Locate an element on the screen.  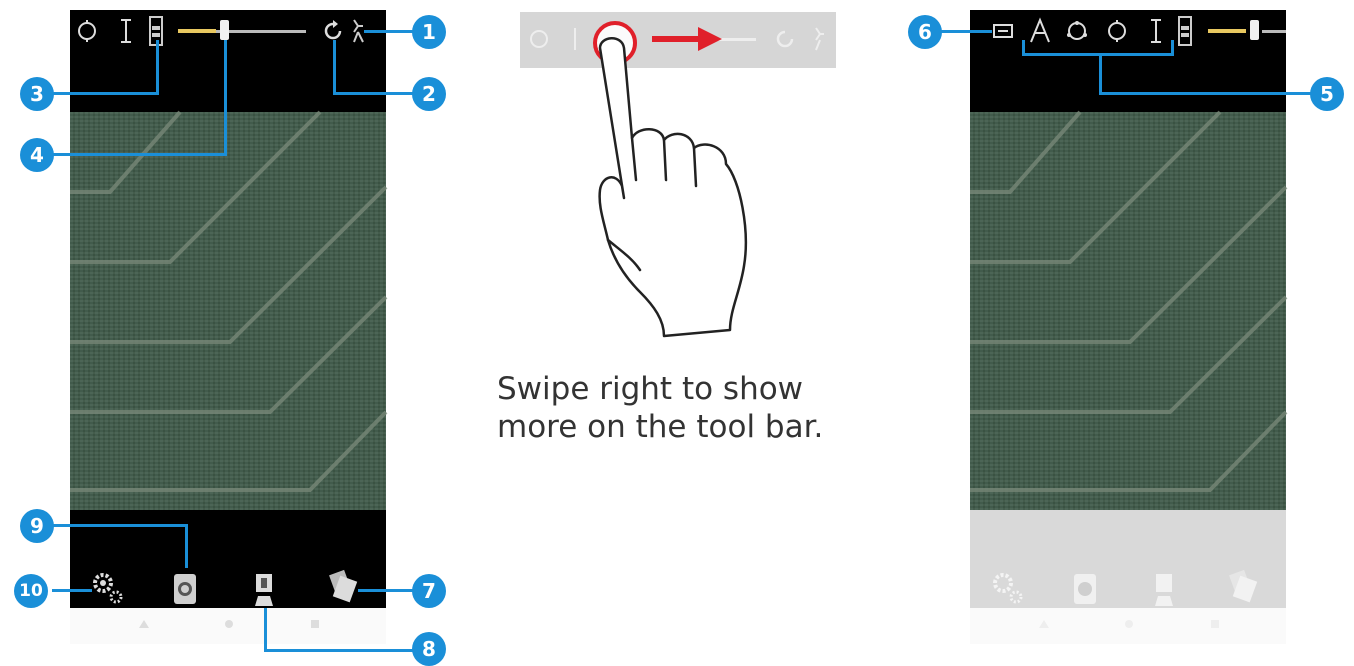
brightness-slider-thumb is located at coordinates (224, 30).